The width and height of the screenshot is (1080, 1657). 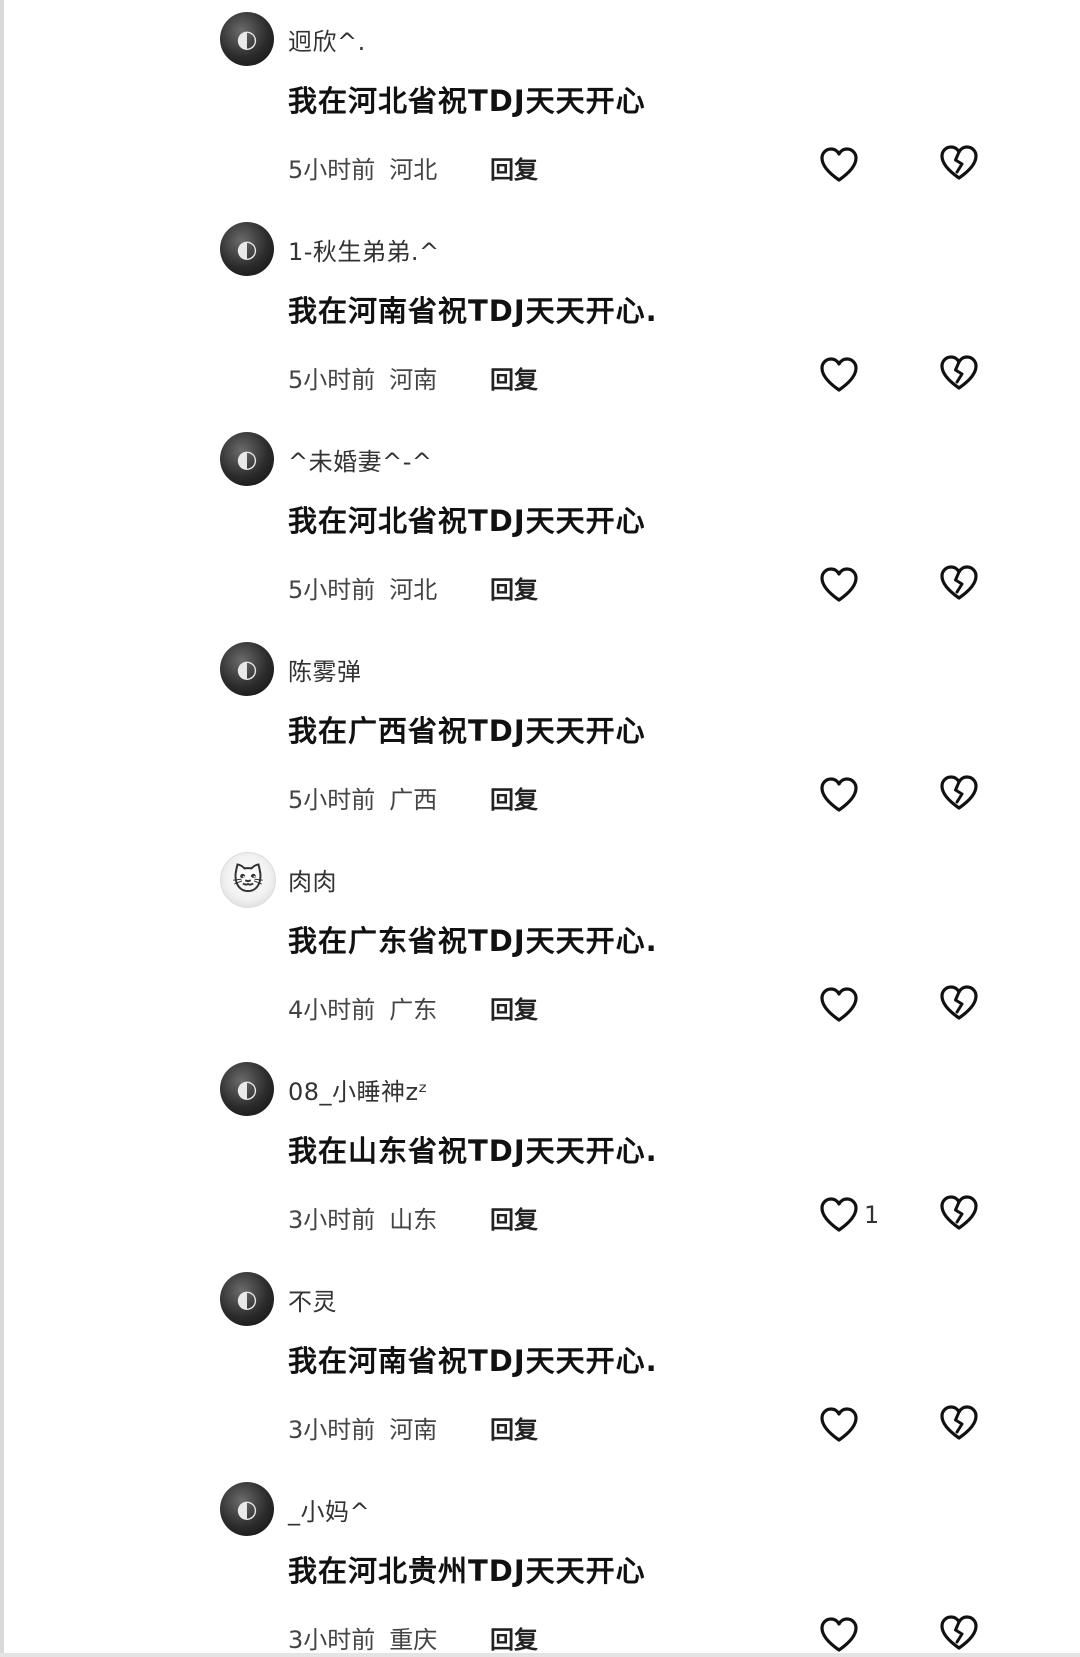 What do you see at coordinates (413, 1640) in the screenshot?
I see `comment-location: 重庆` at bounding box center [413, 1640].